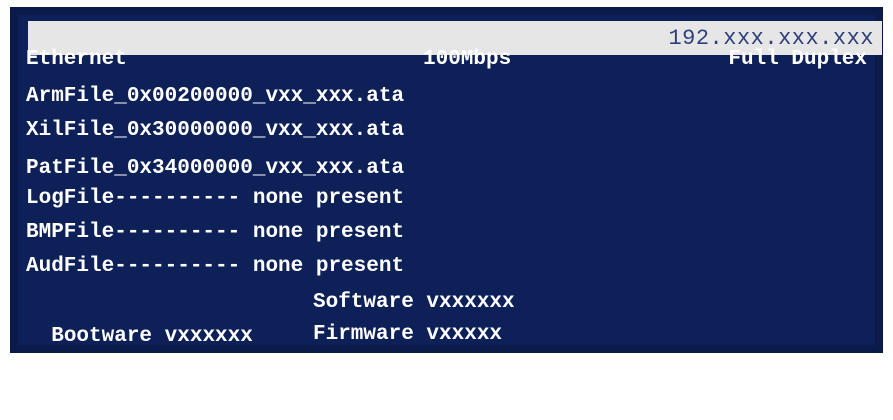 This screenshot has width=893, height=420. What do you see at coordinates (215, 96) in the screenshot?
I see `file-arm: ArmFile_0x00200000_vxx_xxx.ata` at bounding box center [215, 96].